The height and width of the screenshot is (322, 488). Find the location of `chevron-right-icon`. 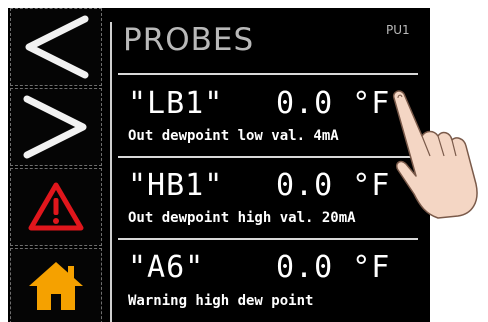

chevron-right-icon is located at coordinates (55, 127).